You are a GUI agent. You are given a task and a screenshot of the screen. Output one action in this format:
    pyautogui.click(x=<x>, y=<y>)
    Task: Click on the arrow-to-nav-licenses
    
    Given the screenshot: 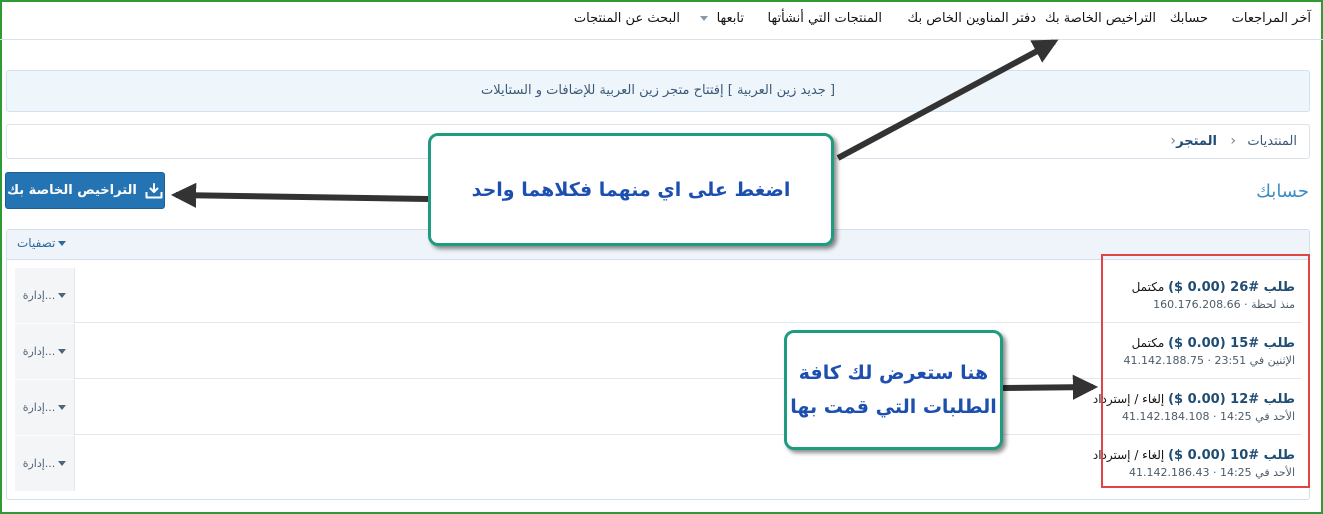 What is the action you would take?
    pyautogui.click(x=947, y=100)
    